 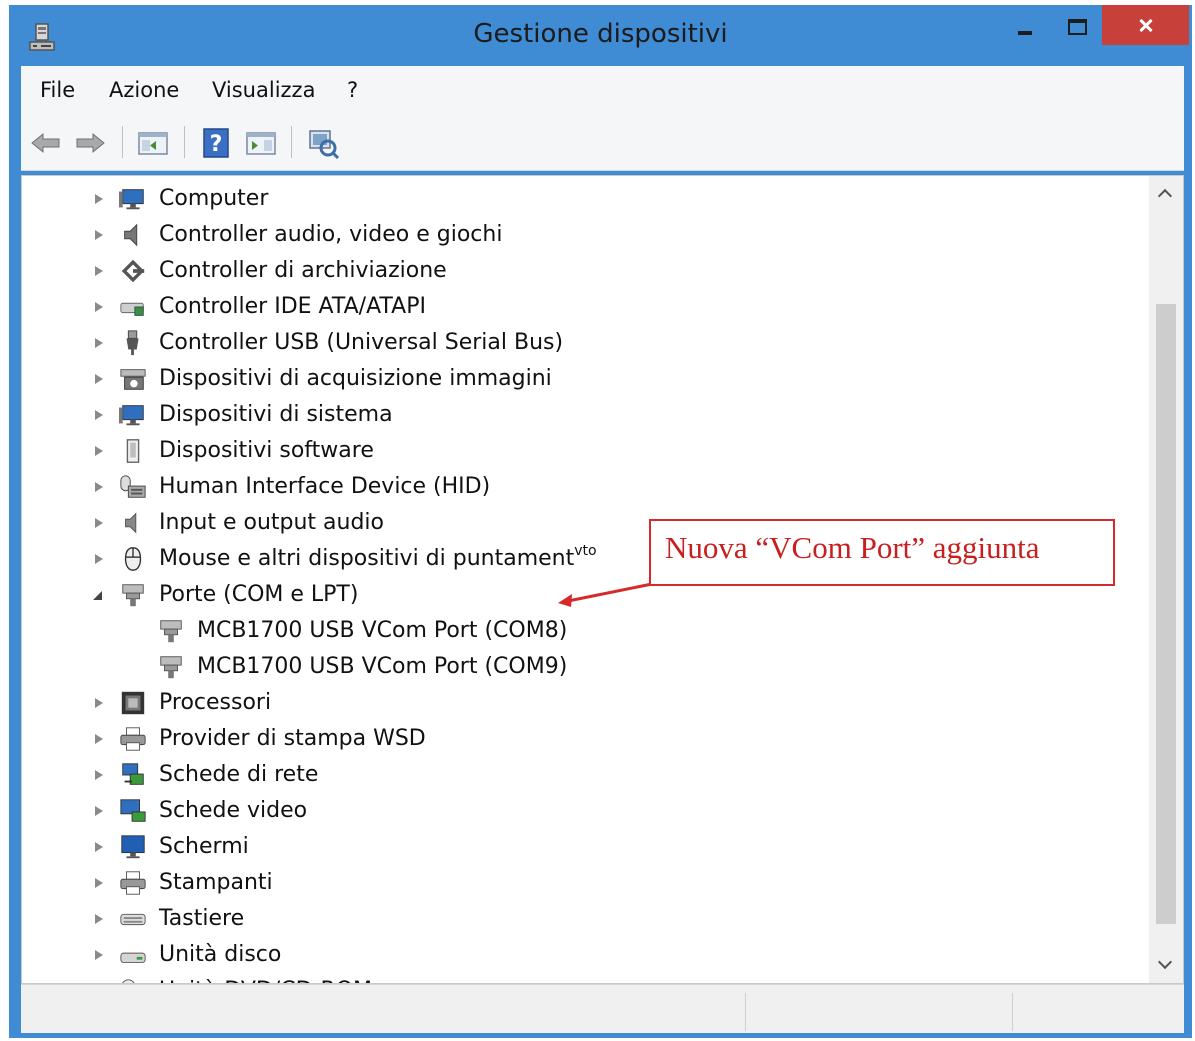 What do you see at coordinates (572, 451) in the screenshot?
I see `tree-category-item: Dispositivi software` at bounding box center [572, 451].